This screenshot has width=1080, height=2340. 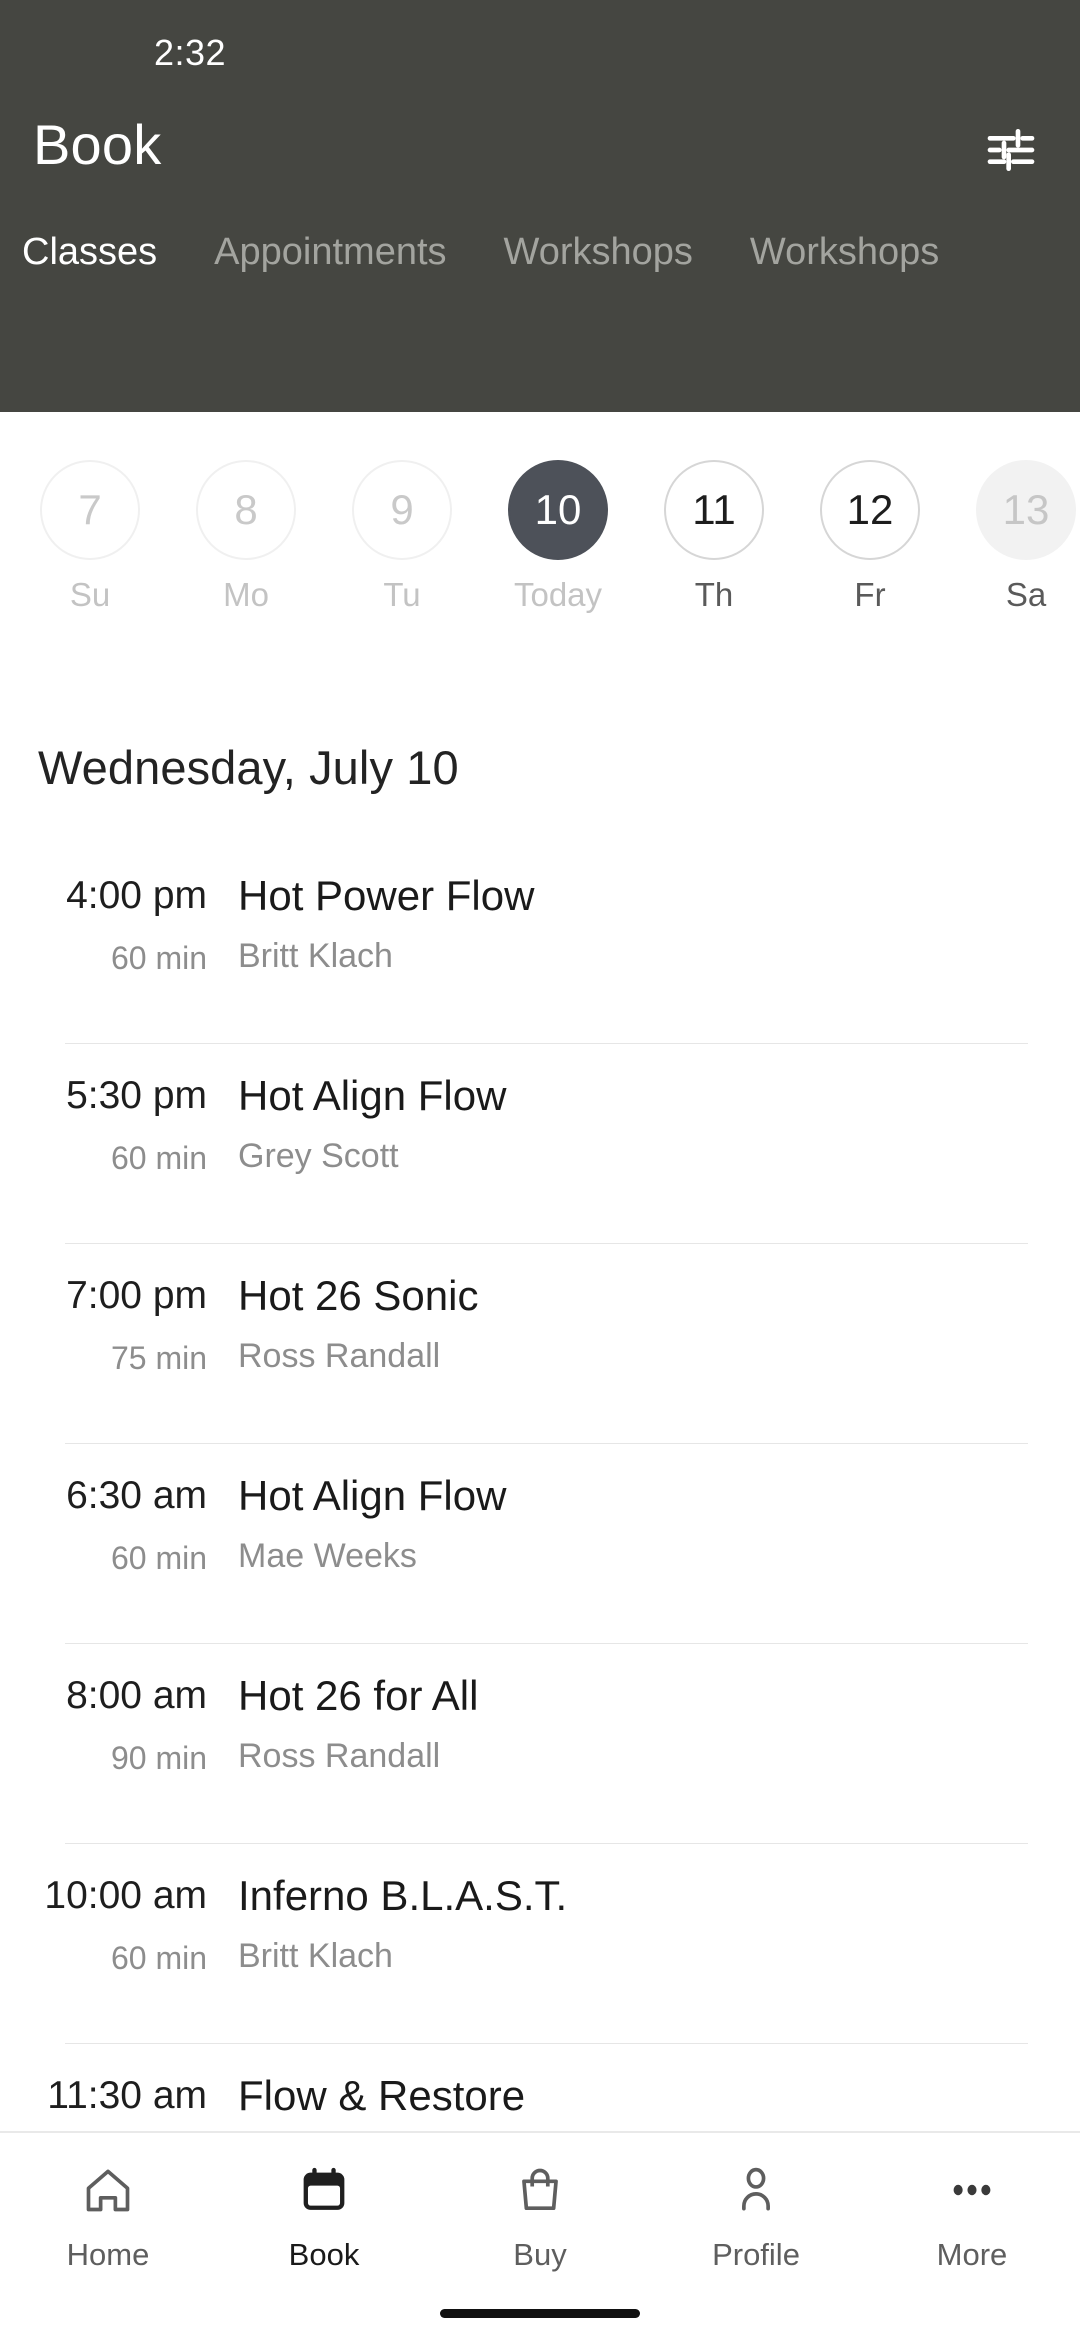 What do you see at coordinates (598, 252) in the screenshot?
I see `tab-workshops-2: Workshops` at bounding box center [598, 252].